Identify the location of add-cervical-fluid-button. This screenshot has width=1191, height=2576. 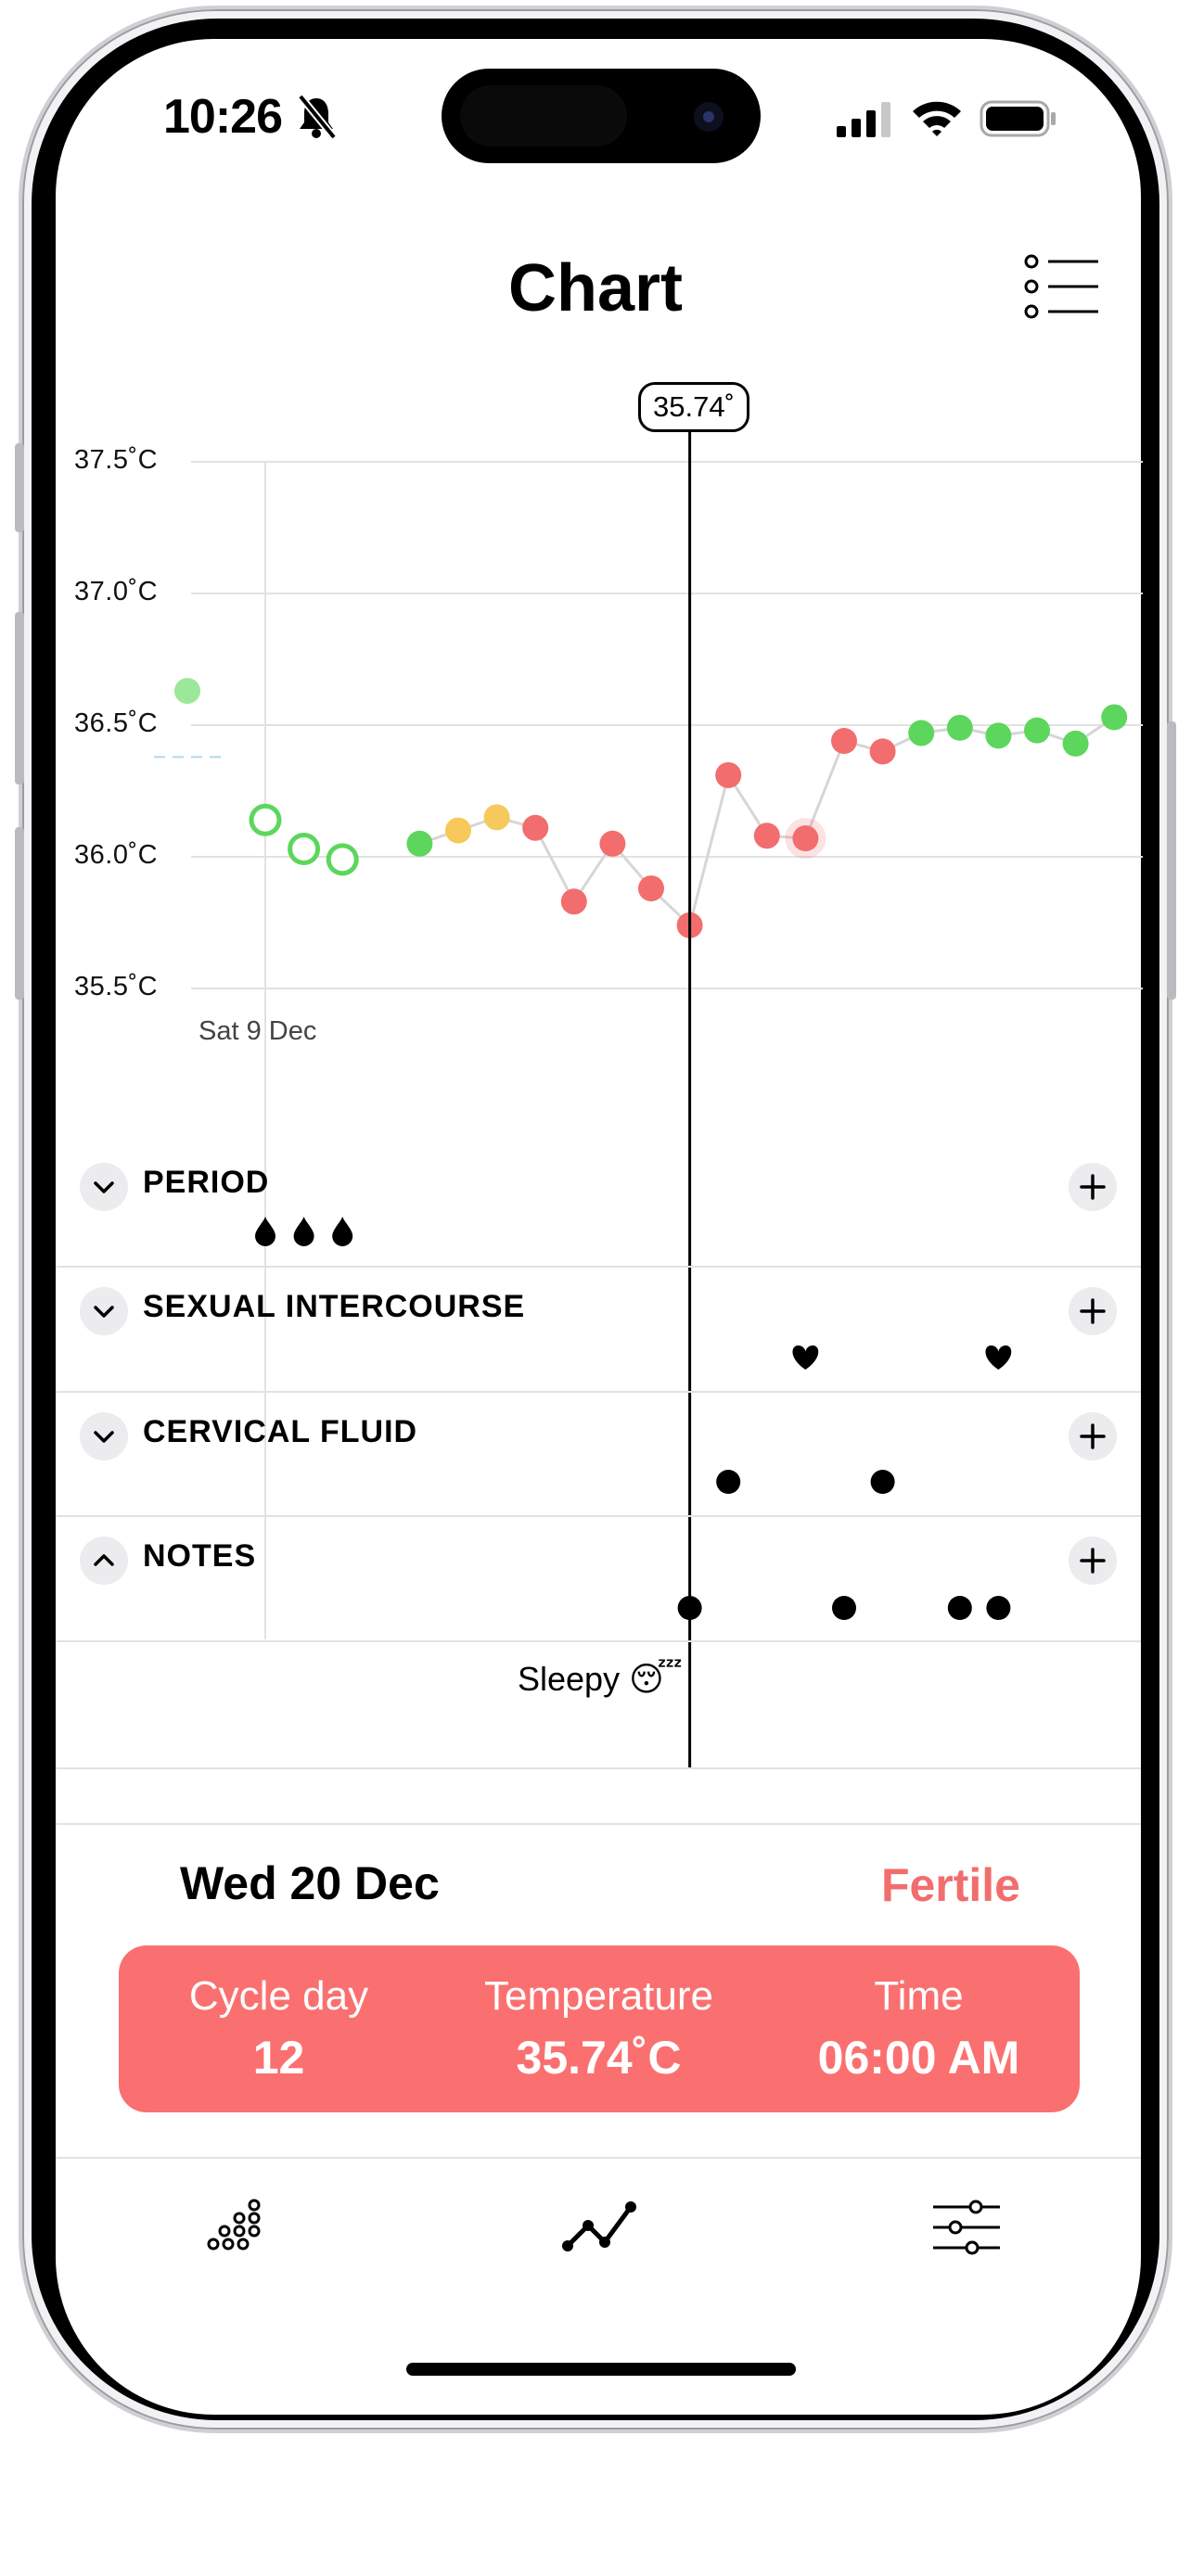
(1093, 1436).